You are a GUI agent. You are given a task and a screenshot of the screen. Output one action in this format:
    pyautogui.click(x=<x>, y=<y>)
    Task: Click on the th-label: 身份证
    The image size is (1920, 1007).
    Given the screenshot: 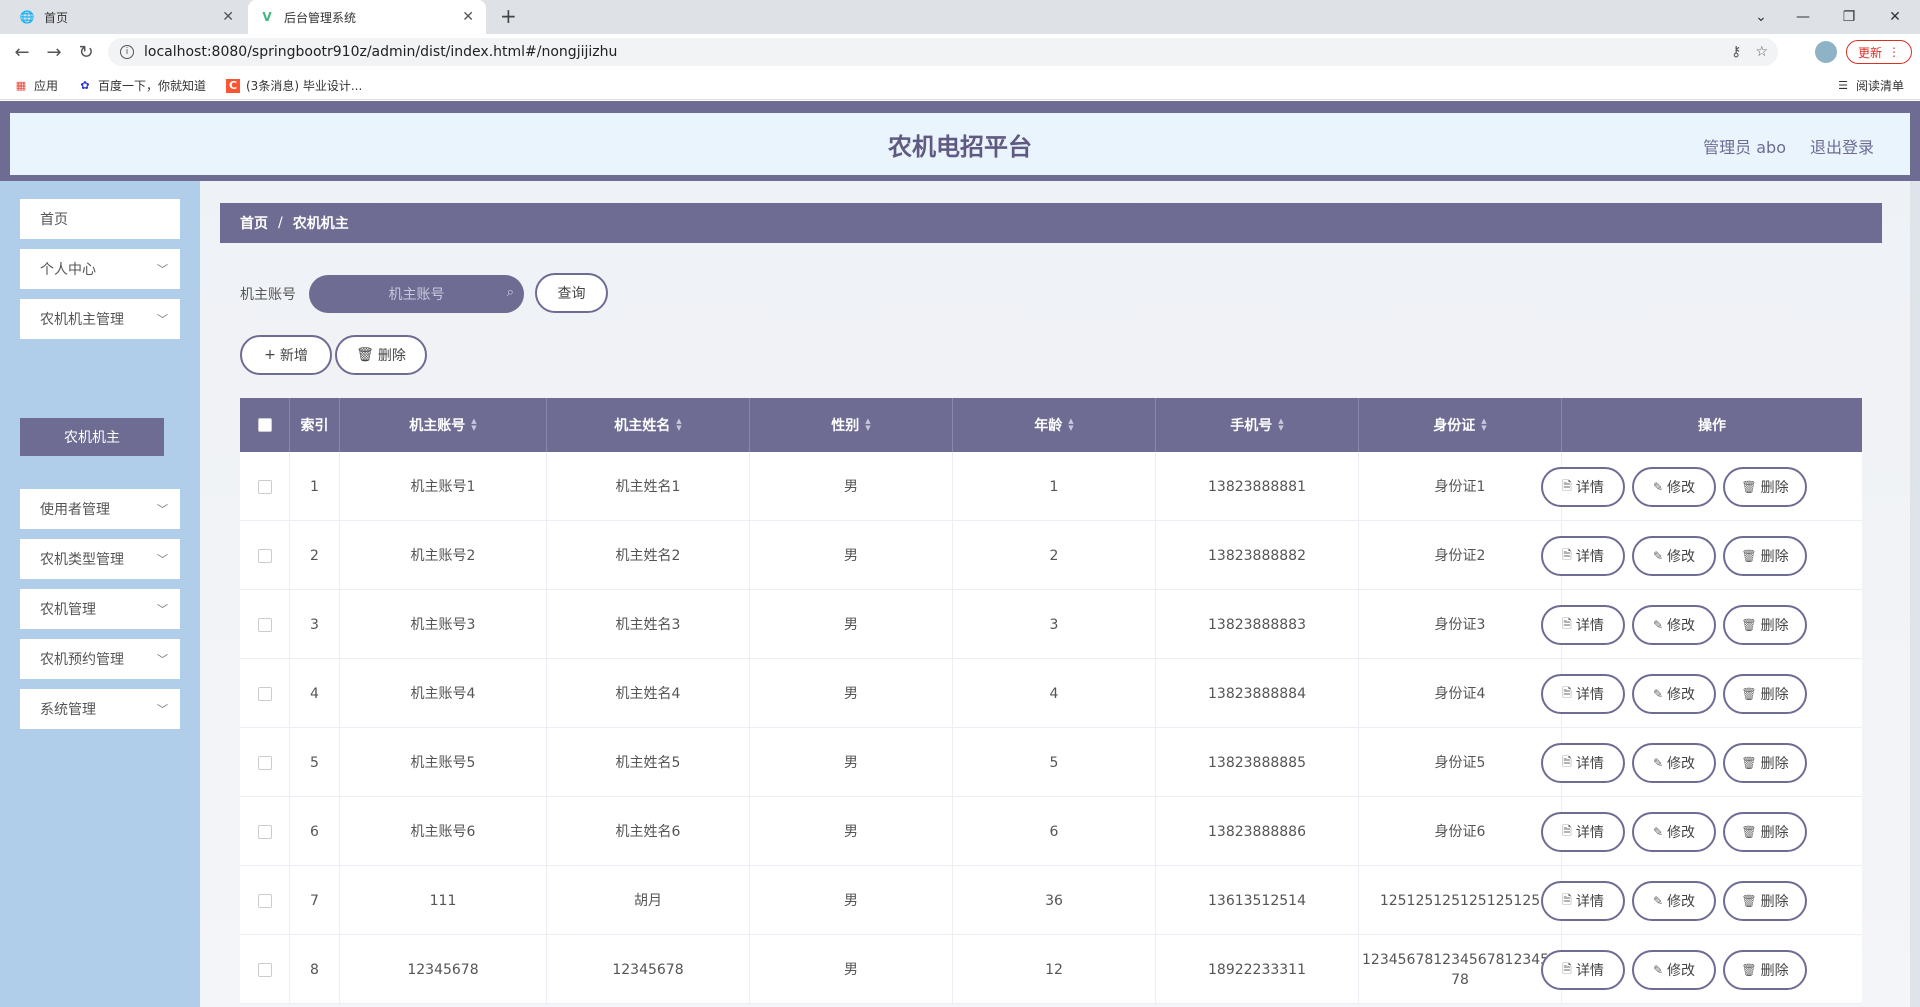 What is the action you would take?
    pyautogui.click(x=1454, y=426)
    